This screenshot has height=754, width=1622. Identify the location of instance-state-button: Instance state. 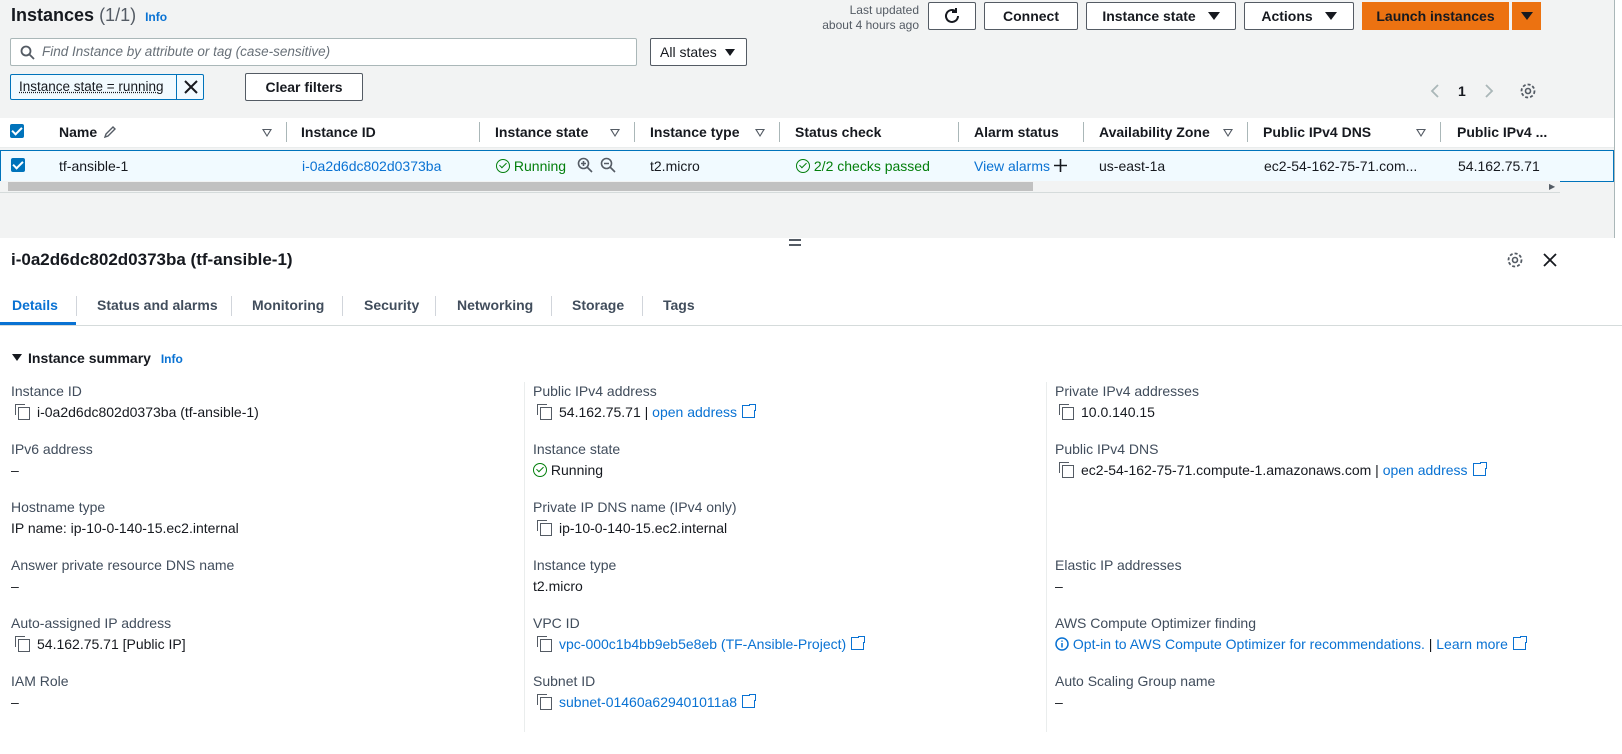
(1161, 16).